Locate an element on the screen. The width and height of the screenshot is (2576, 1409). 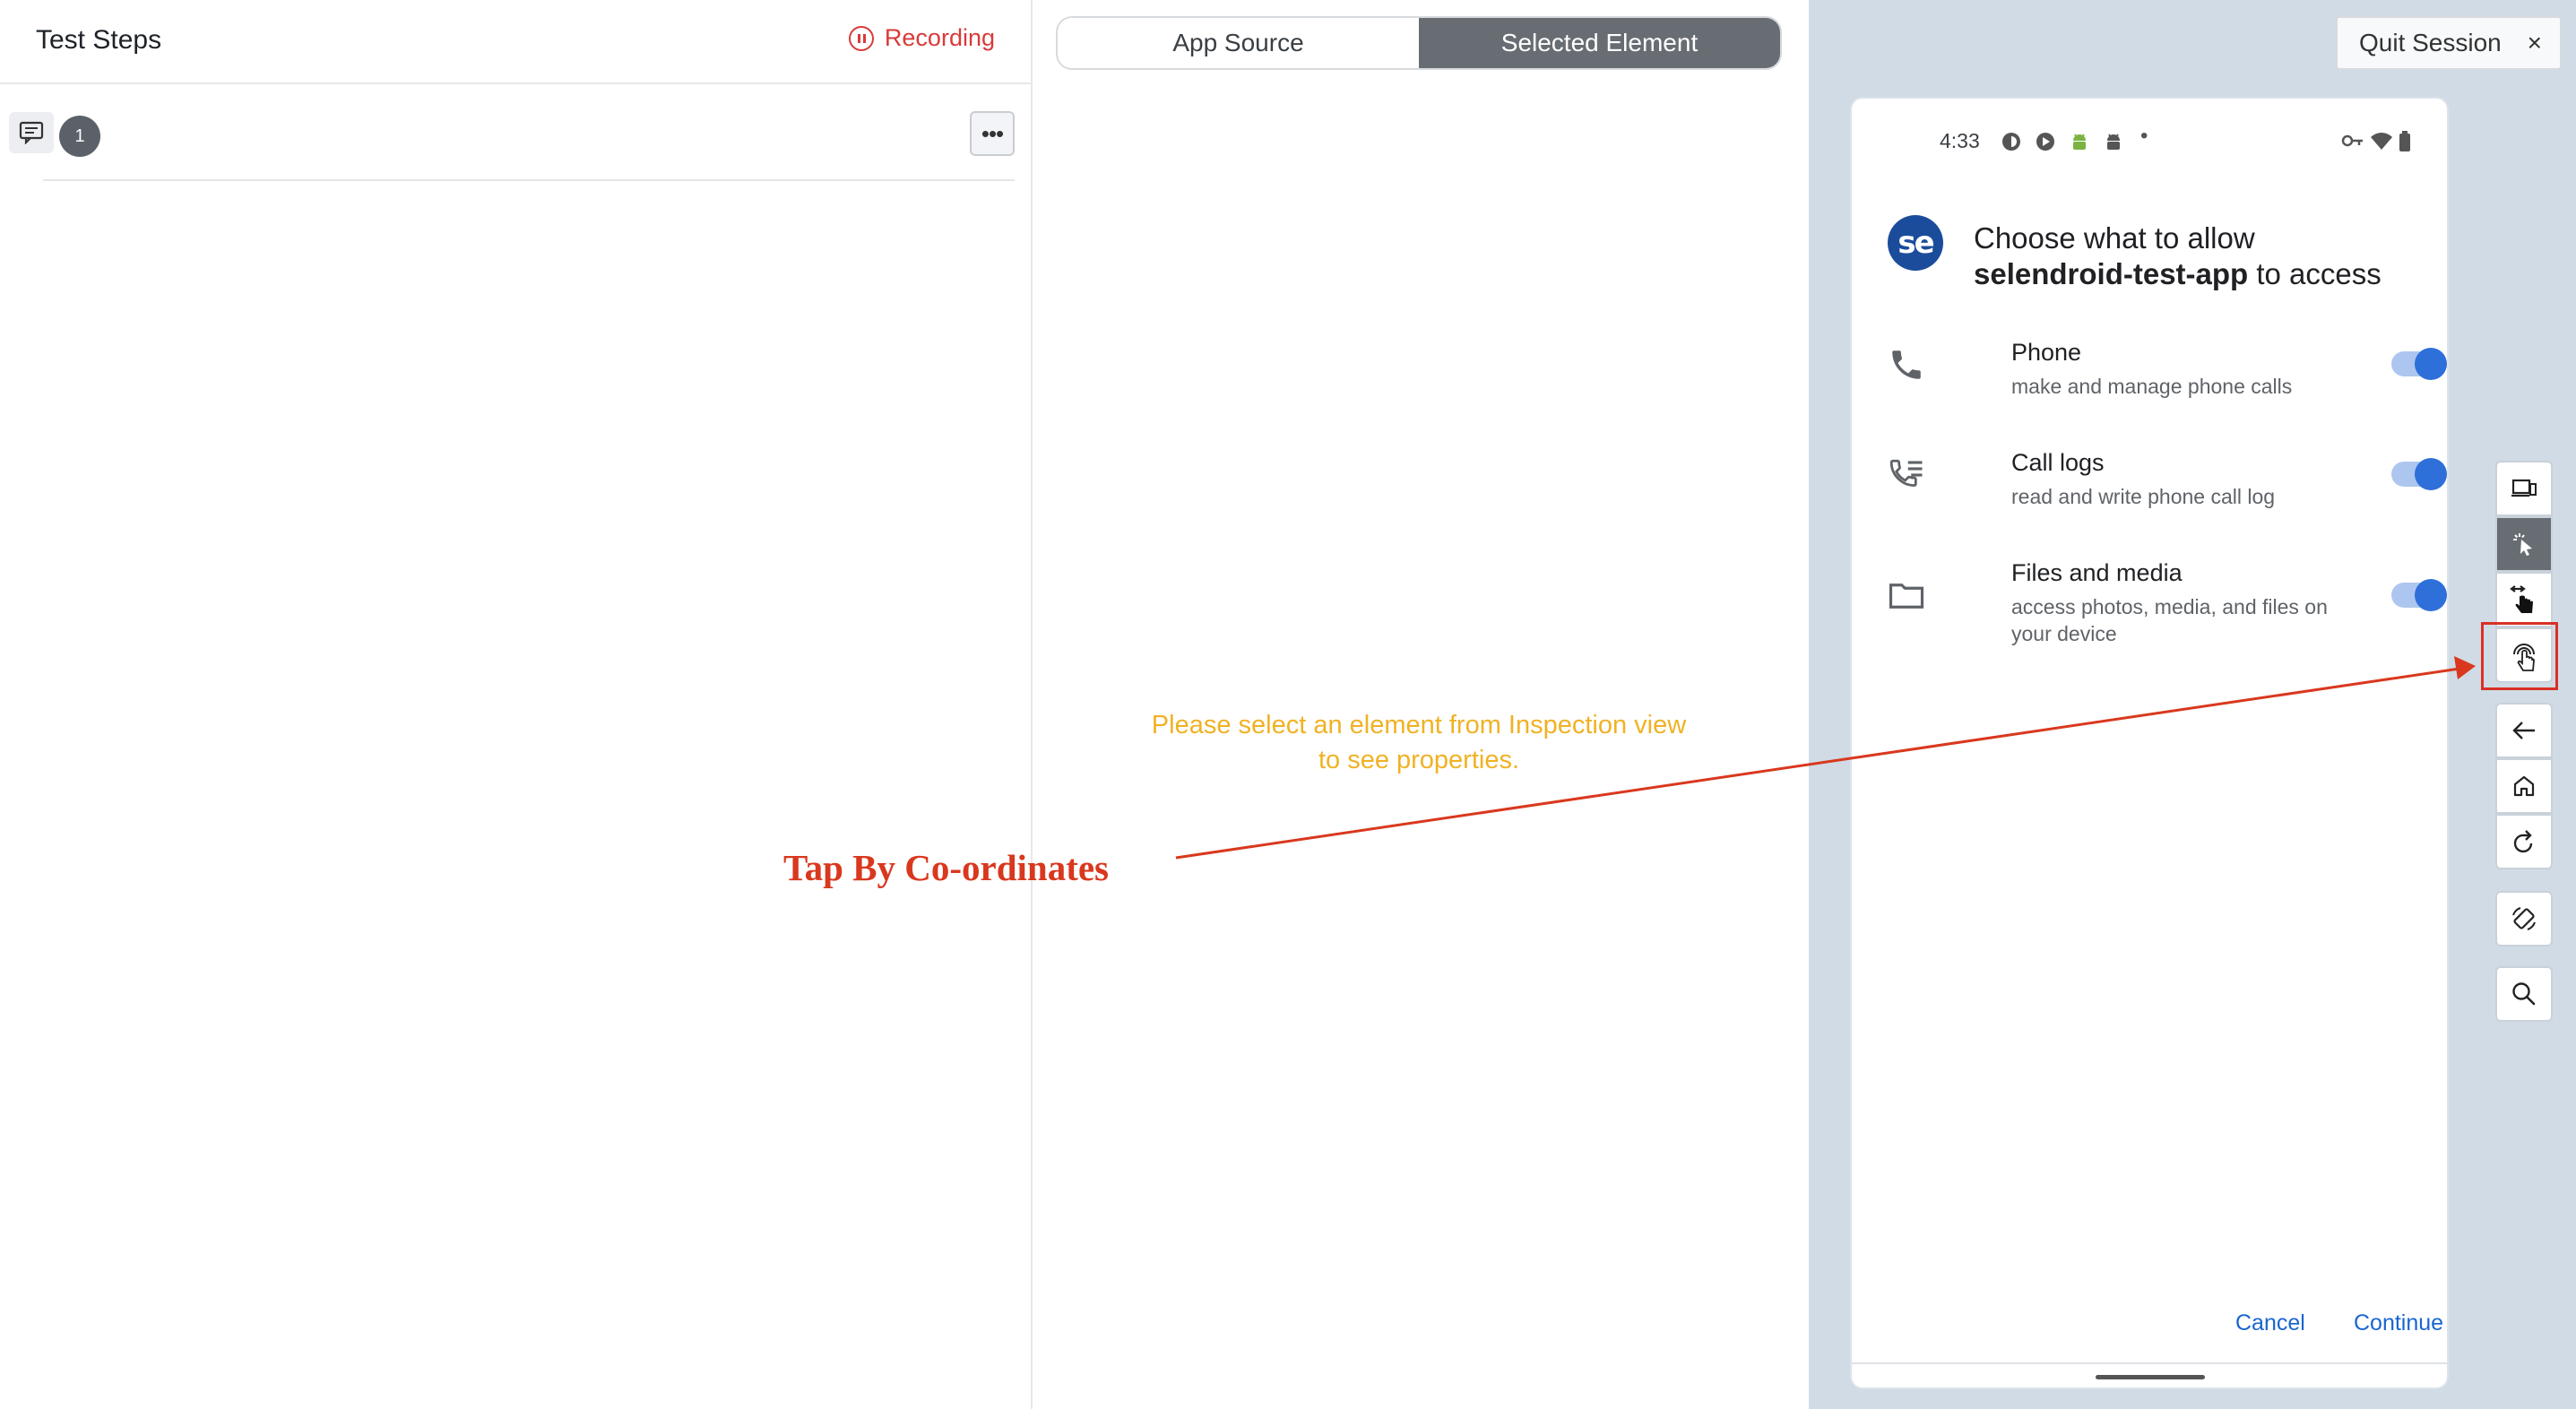
vpn-key-icon is located at coordinates (2352, 140).